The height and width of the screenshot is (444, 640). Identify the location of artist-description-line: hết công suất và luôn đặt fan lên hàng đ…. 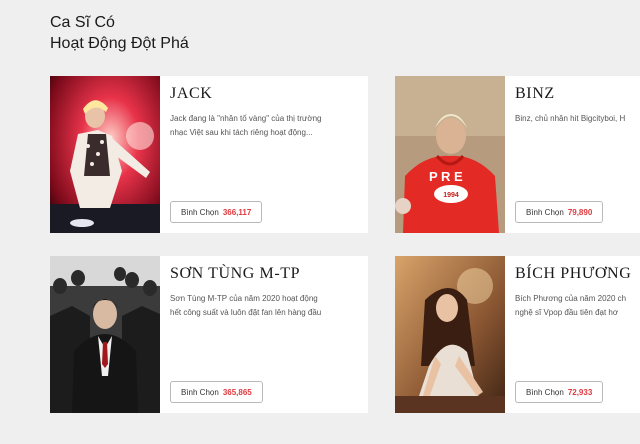
(246, 312).